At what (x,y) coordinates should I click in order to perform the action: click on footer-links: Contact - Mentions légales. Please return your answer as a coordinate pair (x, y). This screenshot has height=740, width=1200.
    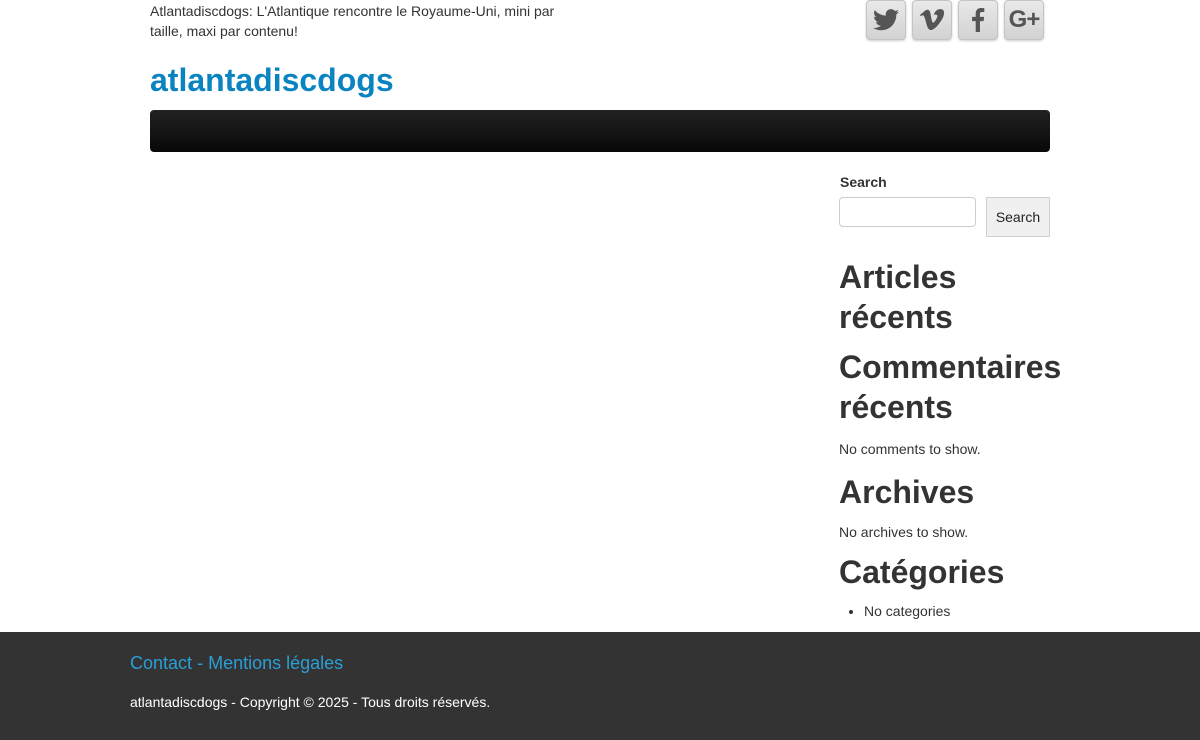
    Looking at the image, I should click on (236, 663).